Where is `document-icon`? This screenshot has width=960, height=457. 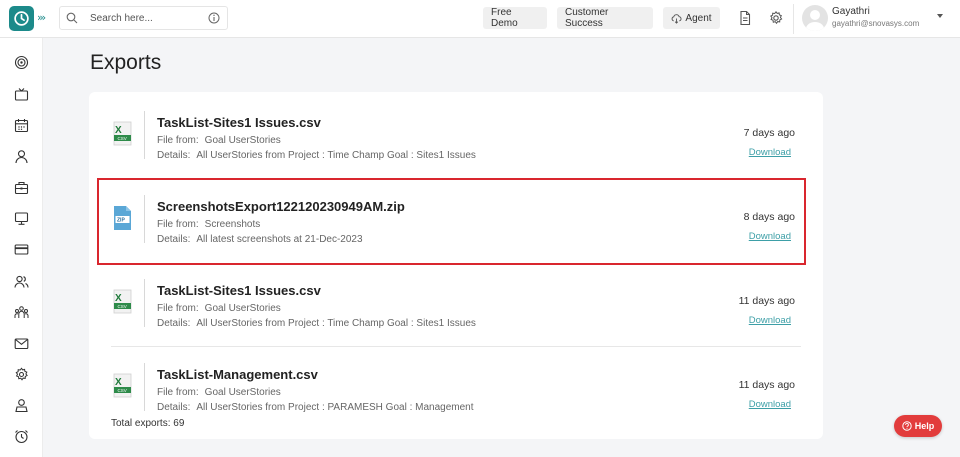 document-icon is located at coordinates (745, 18).